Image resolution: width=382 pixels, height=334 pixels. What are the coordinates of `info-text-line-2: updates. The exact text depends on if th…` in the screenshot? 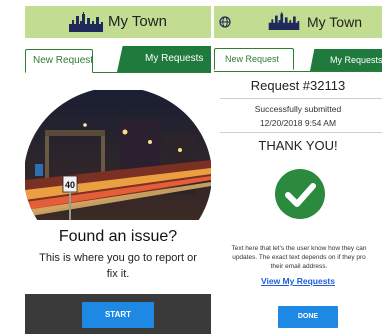 It's located at (299, 257).